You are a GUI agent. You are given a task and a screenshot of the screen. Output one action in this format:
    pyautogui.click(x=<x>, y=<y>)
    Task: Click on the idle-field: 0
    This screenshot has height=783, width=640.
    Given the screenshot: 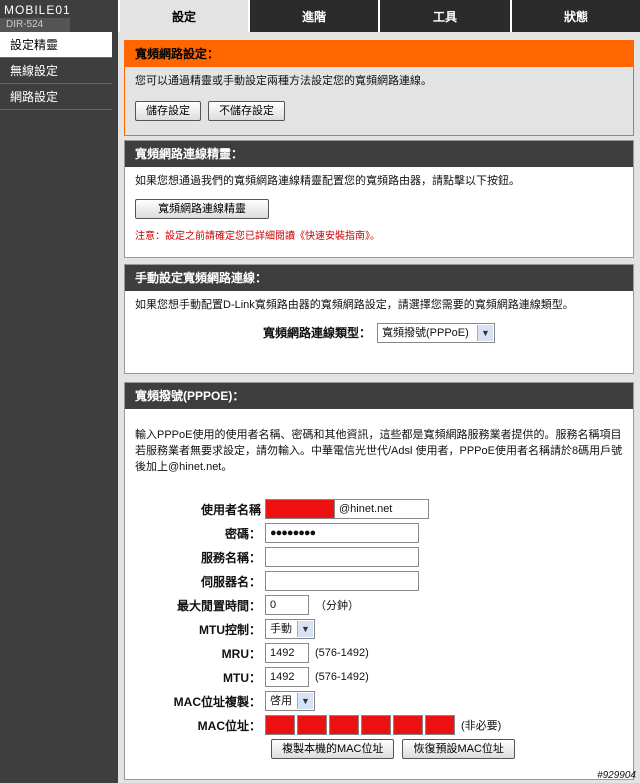 What is the action you would take?
    pyautogui.click(x=287, y=605)
    